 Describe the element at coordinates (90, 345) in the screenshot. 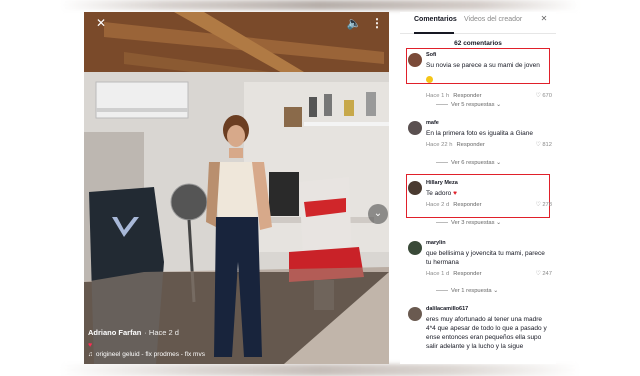

I see `heart-icon: ♥` at that location.